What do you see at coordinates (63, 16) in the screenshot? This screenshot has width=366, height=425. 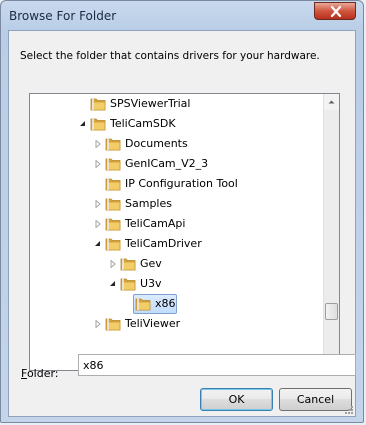 I see `dialog-title: Browse For Folder` at bounding box center [63, 16].